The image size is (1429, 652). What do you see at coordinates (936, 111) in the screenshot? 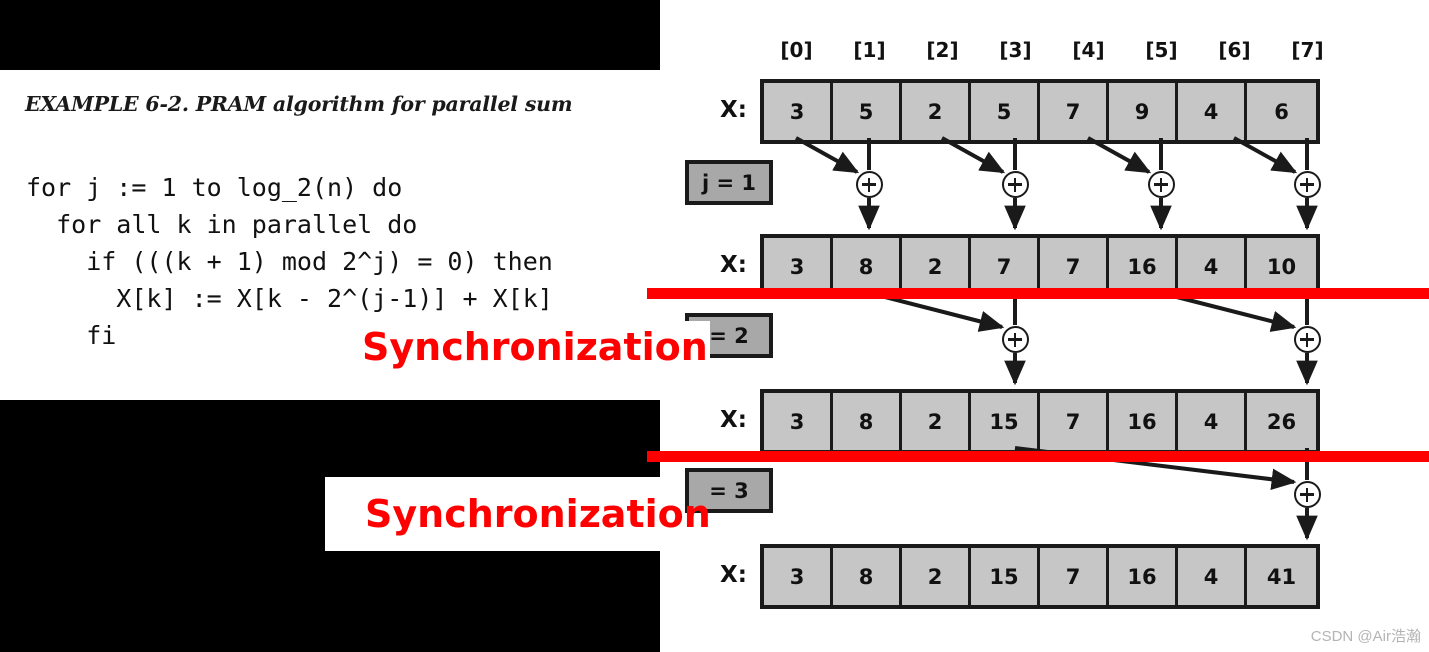
I see `cell-s0-2: 2` at bounding box center [936, 111].